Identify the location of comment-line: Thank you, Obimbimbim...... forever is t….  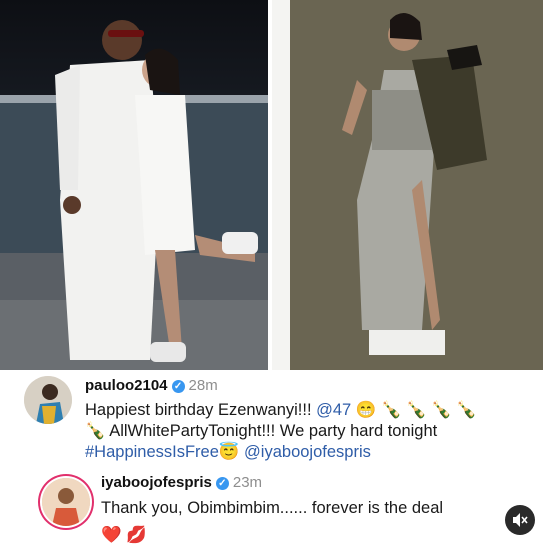
(272, 508).